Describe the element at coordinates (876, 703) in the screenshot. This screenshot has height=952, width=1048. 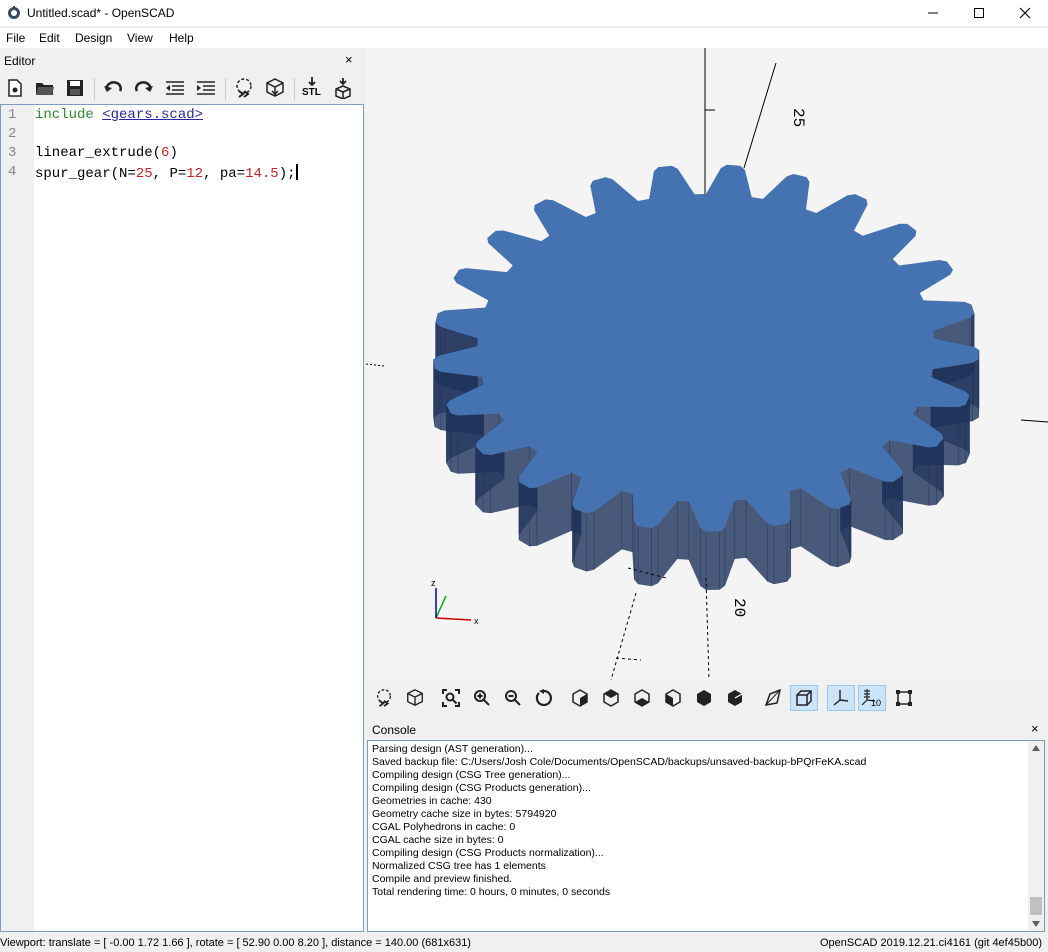
I see `scale-label: 10` at that location.